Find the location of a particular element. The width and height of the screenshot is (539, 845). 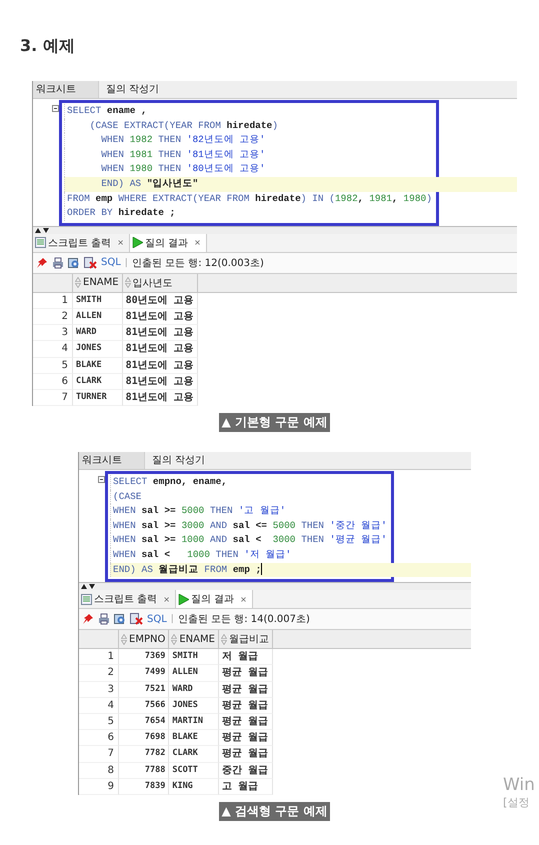

play-icon is located at coordinates (137, 242).